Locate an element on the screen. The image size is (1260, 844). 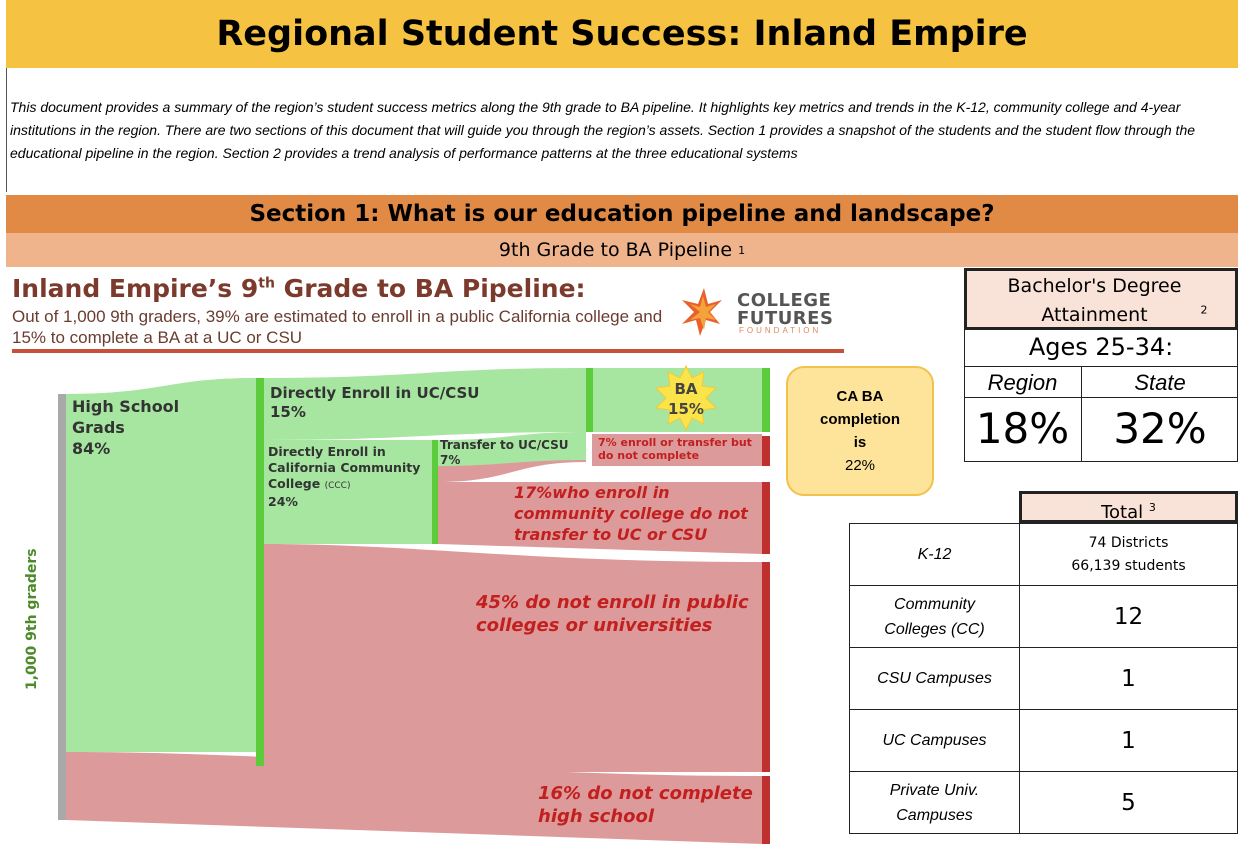
ca-ba-line: CA BA is located at coordinates (860, 396).